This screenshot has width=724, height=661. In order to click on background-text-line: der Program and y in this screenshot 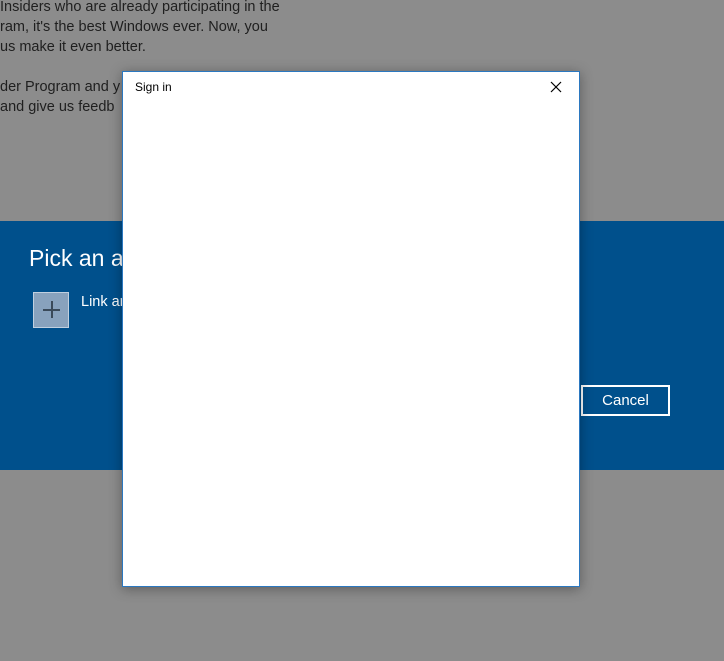, I will do `click(60, 87)`.